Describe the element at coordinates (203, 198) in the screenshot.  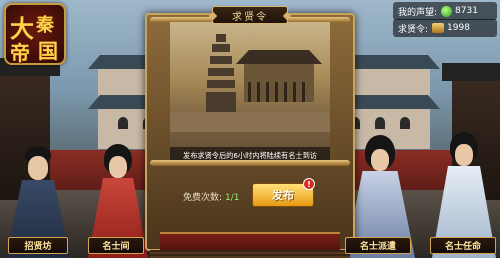
I see `free-count-label: 免费次数:` at that location.